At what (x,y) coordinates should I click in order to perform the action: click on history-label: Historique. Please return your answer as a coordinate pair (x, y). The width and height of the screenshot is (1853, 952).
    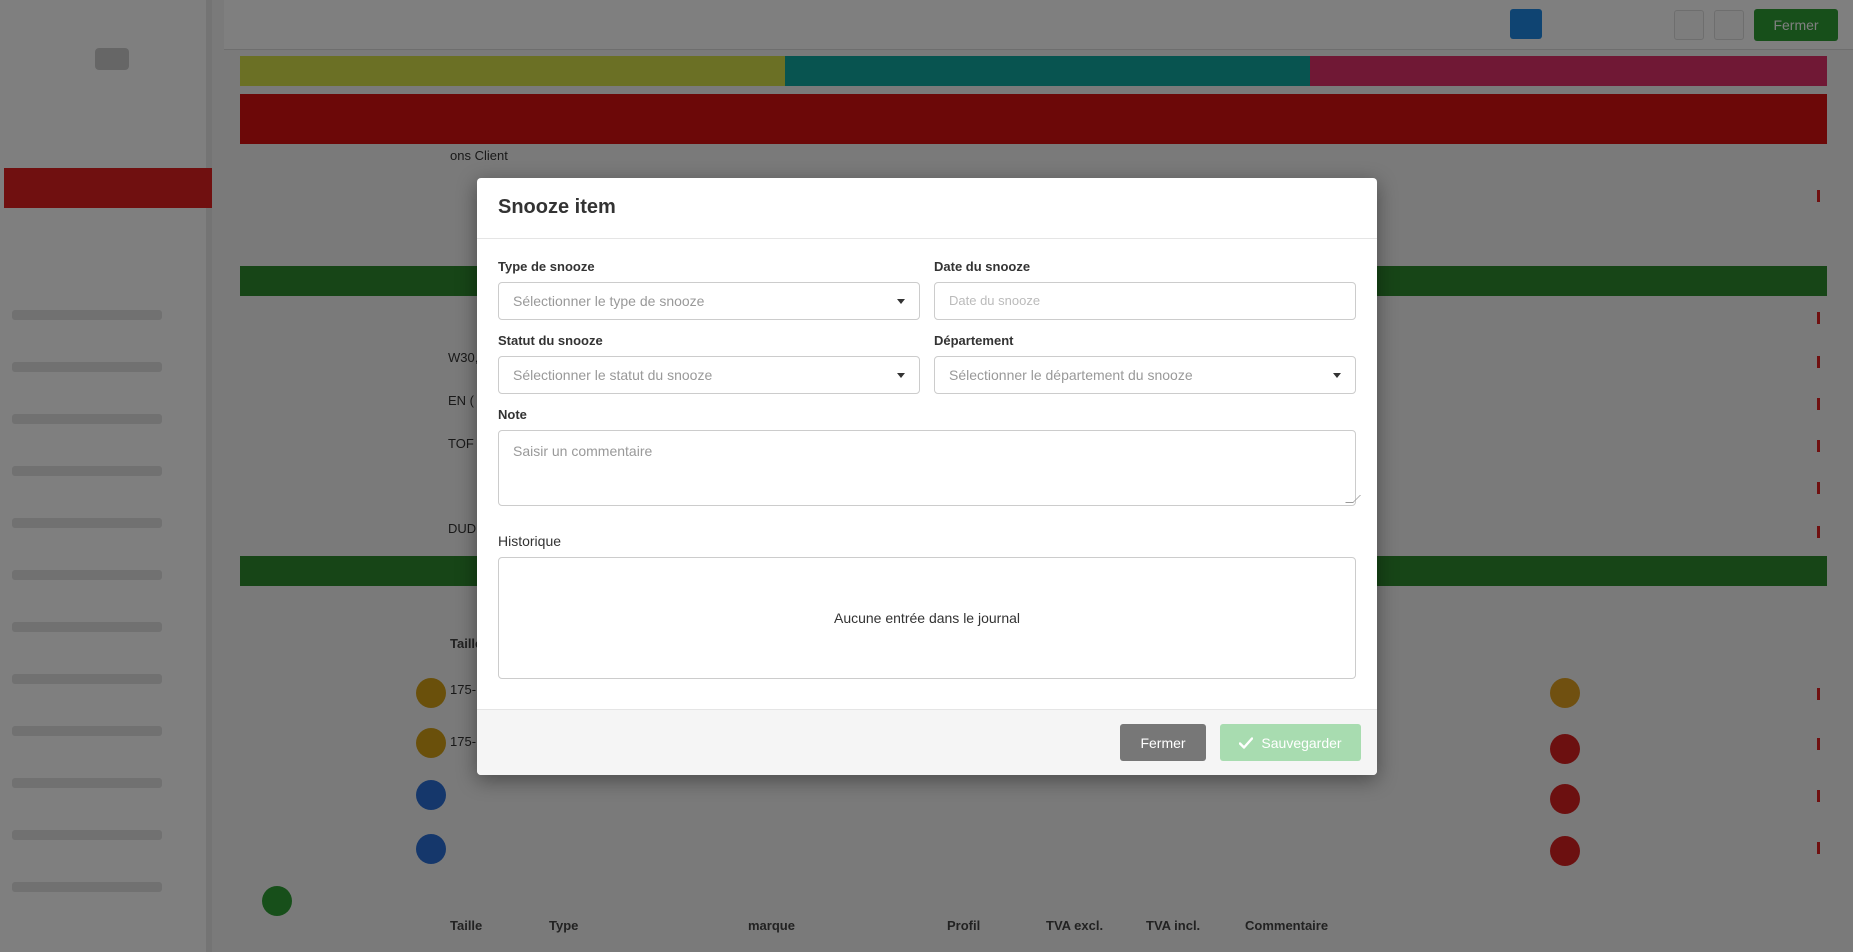
    Looking at the image, I should click on (530, 541).